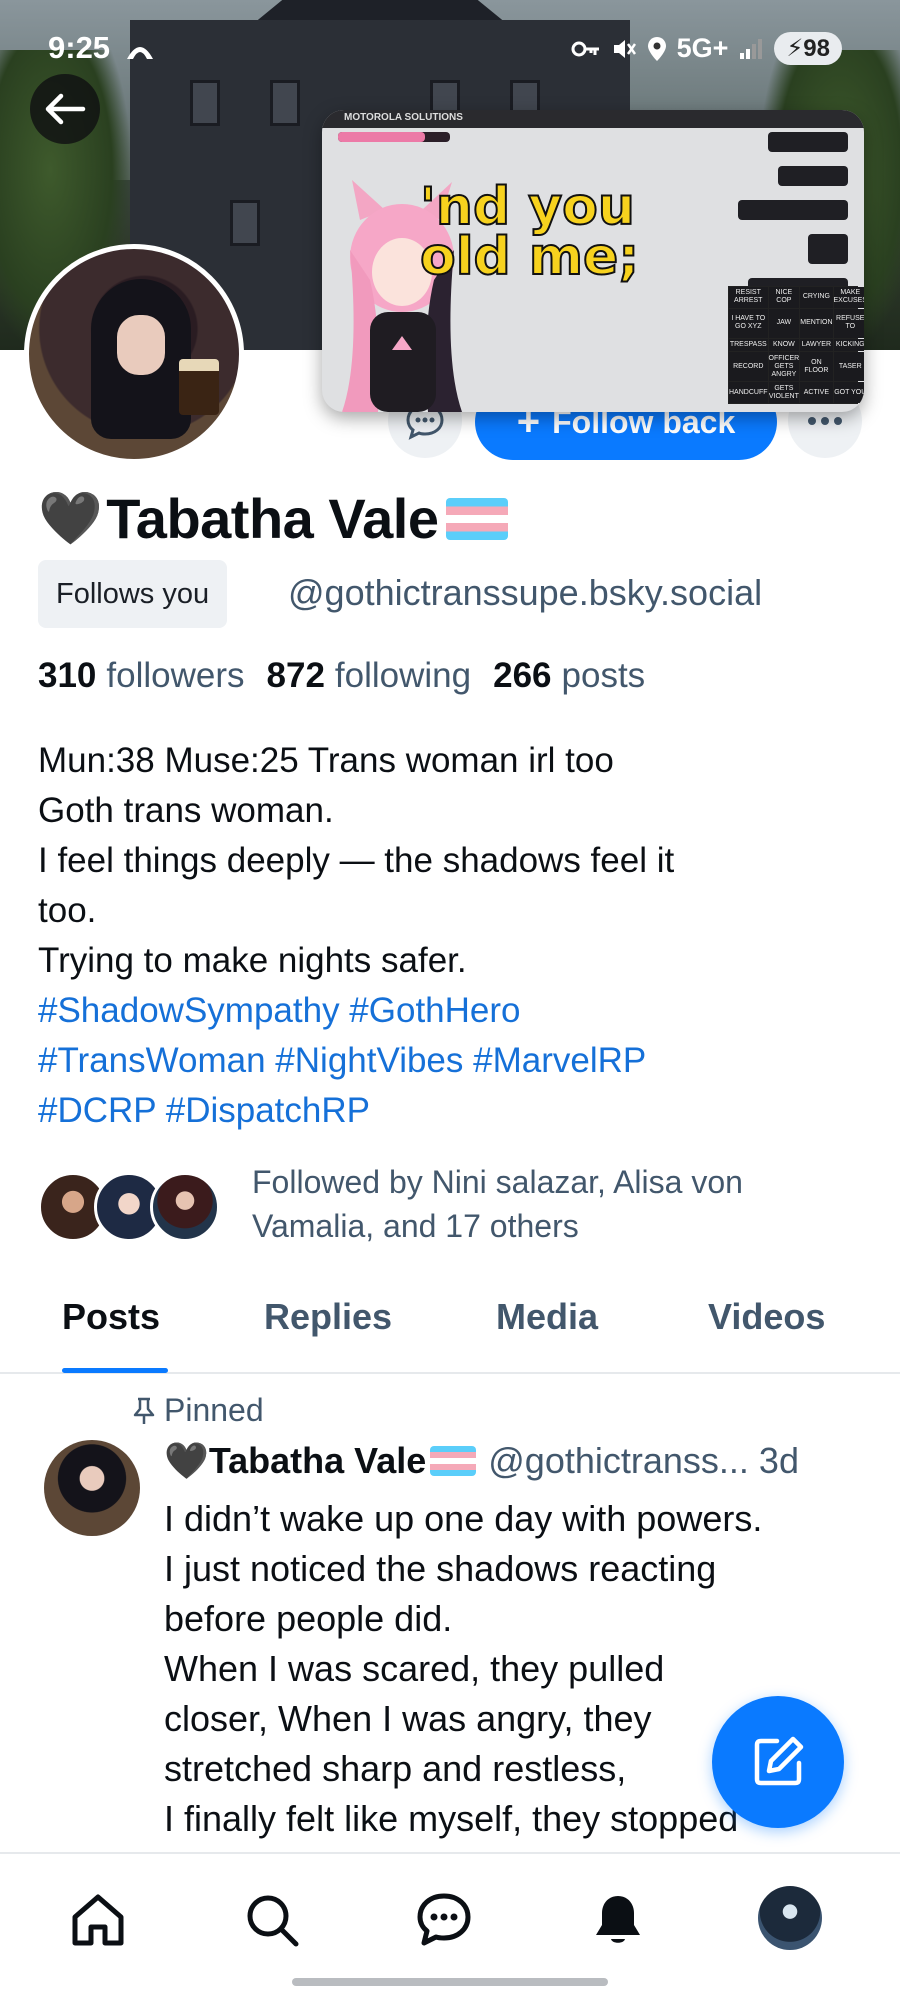  Describe the element at coordinates (111, 1317) in the screenshot. I see `tab-posts: Posts` at that location.